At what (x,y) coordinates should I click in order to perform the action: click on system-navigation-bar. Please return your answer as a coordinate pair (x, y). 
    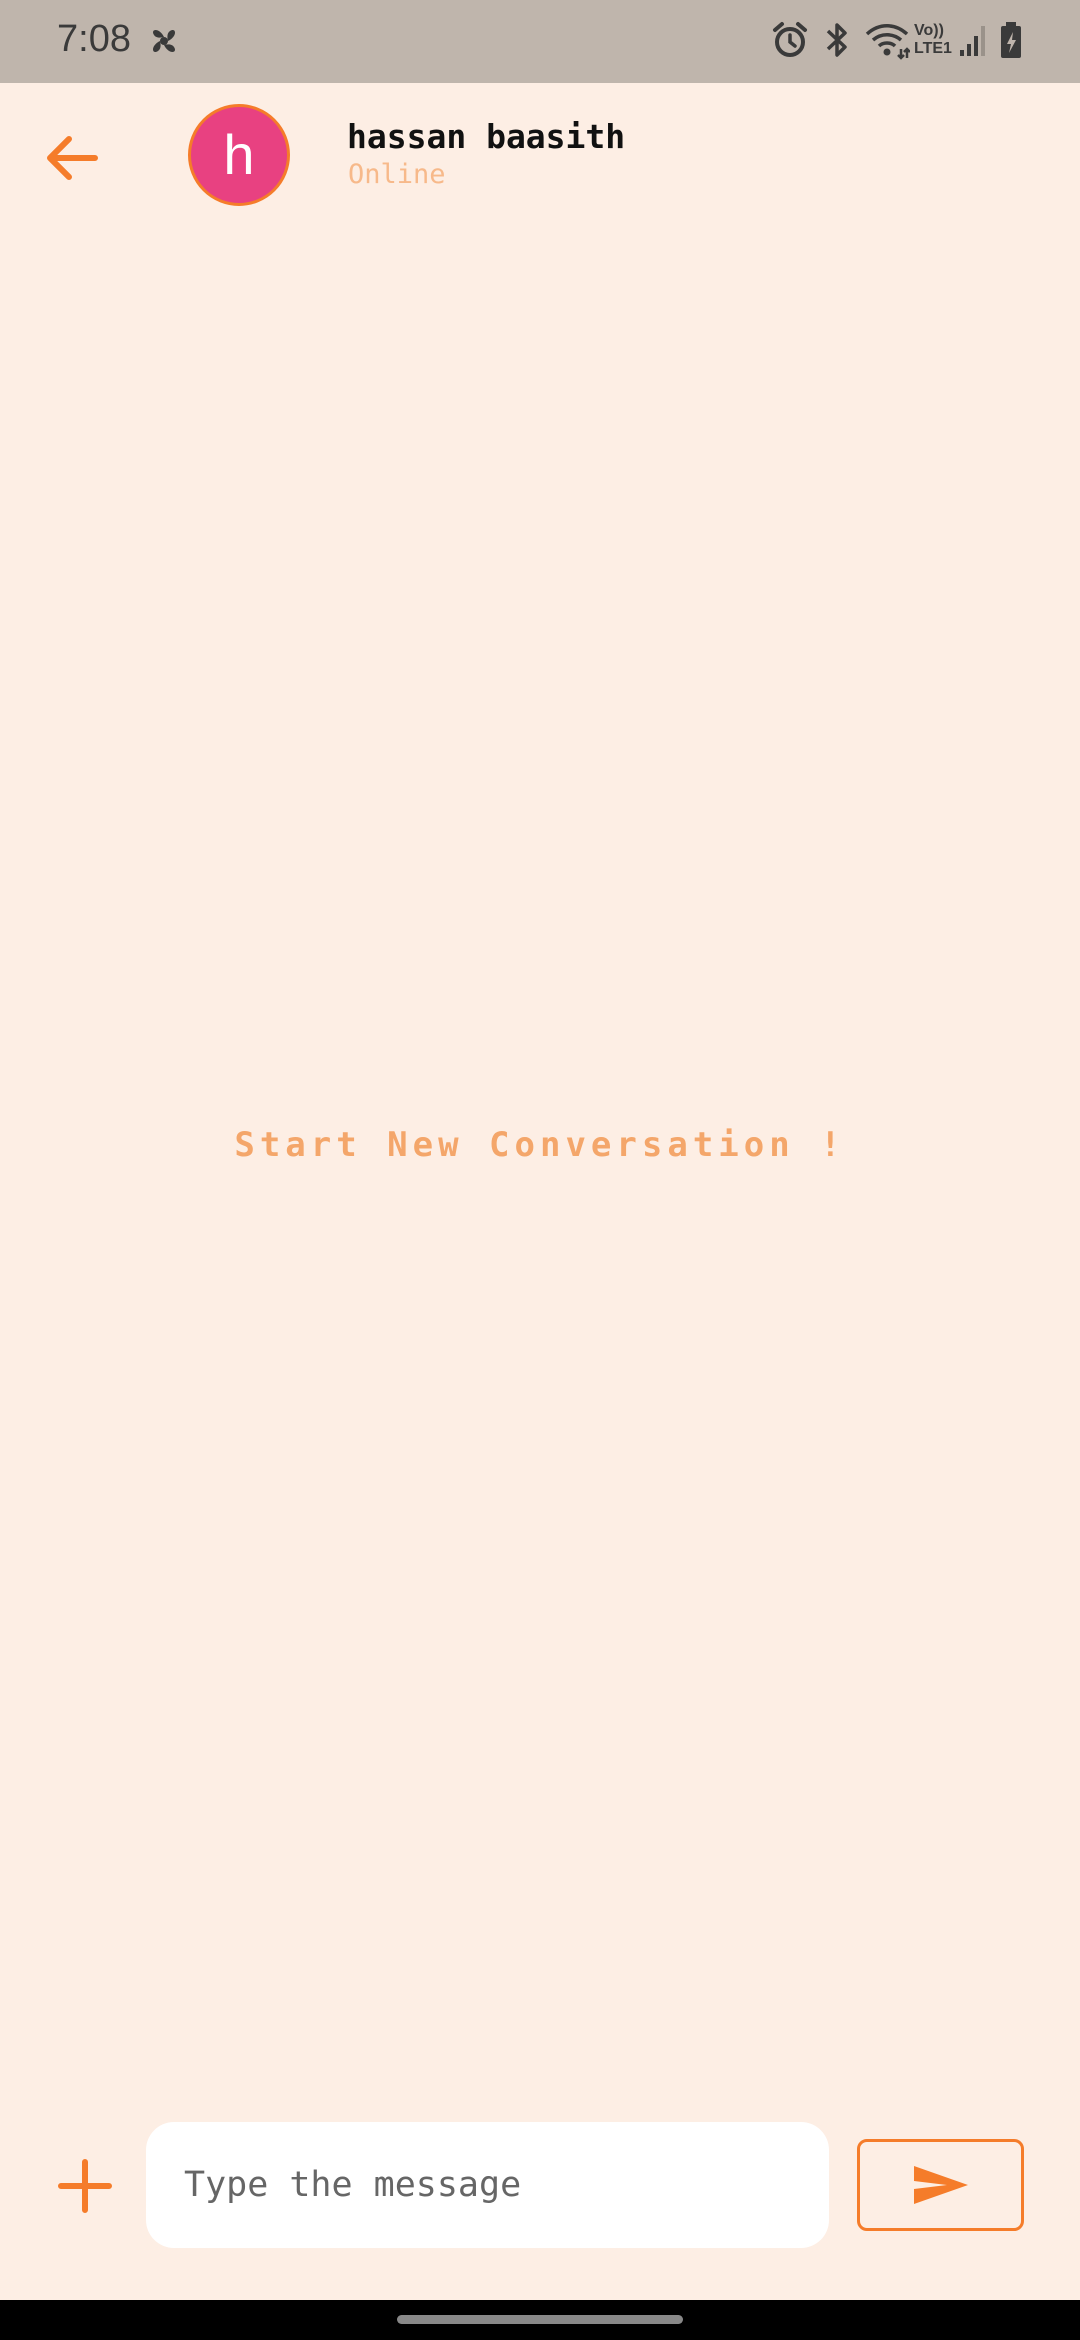
    Looking at the image, I should click on (540, 2320).